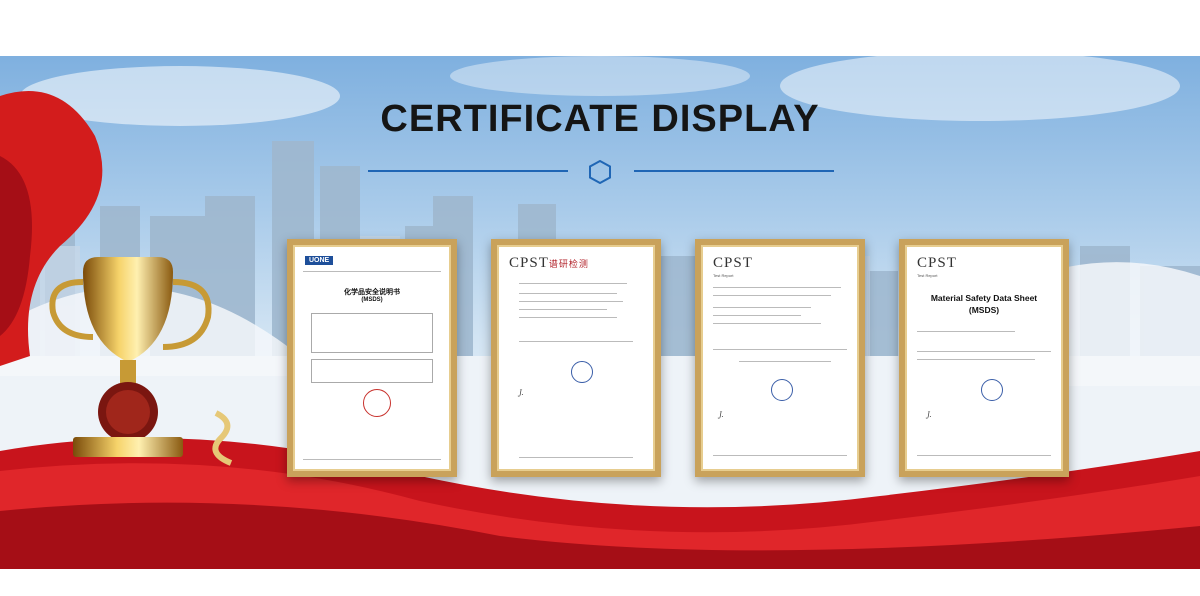  Describe the element at coordinates (468, 171) in the screenshot. I see `title-divider-left` at that location.